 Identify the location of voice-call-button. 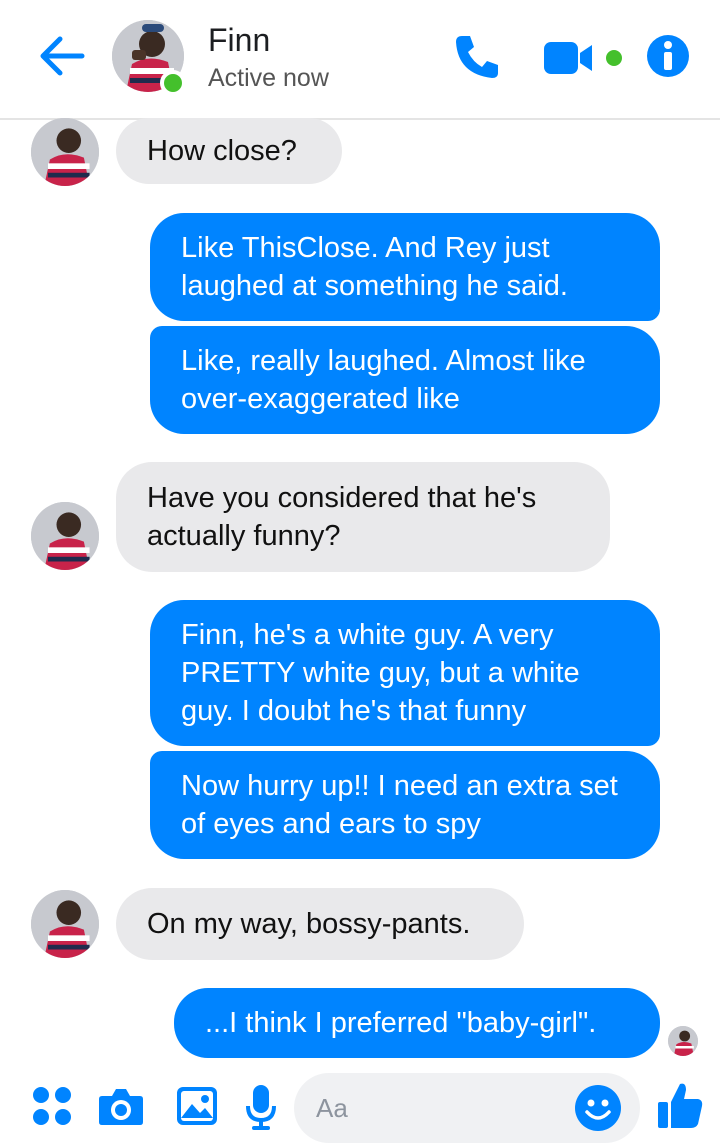
(477, 57).